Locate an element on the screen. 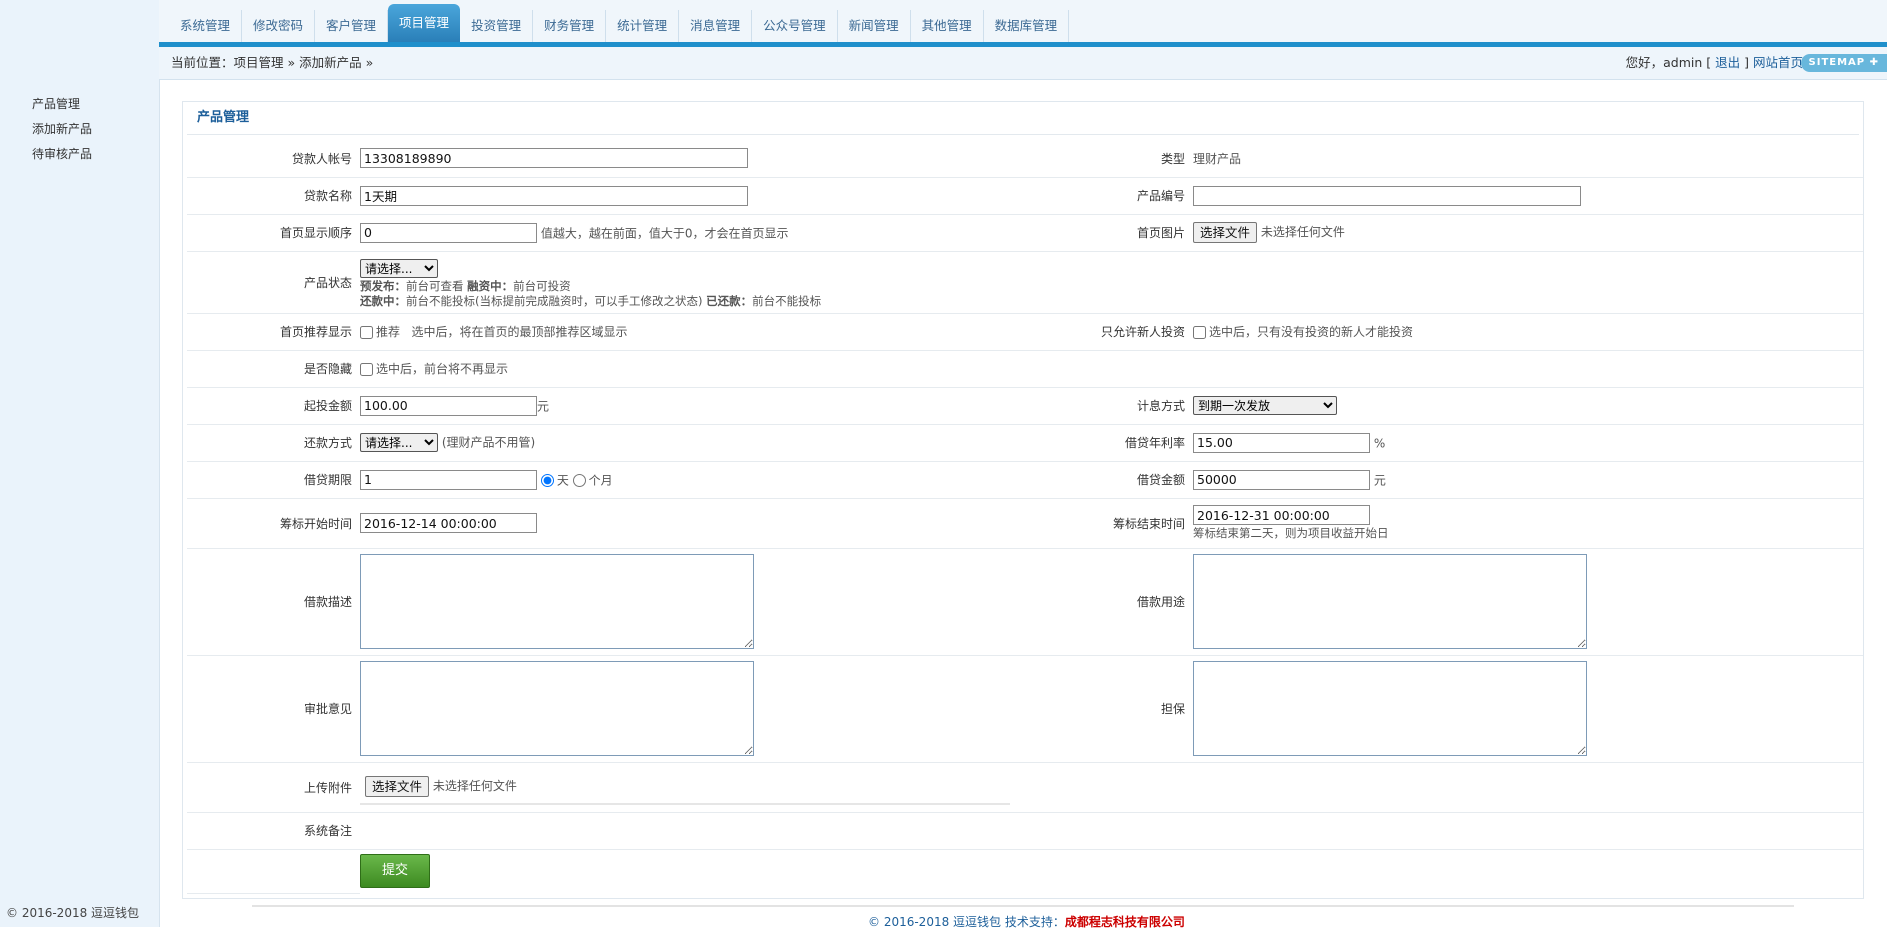 The width and height of the screenshot is (1887, 930). min-invest-unit: 元 is located at coordinates (543, 406).